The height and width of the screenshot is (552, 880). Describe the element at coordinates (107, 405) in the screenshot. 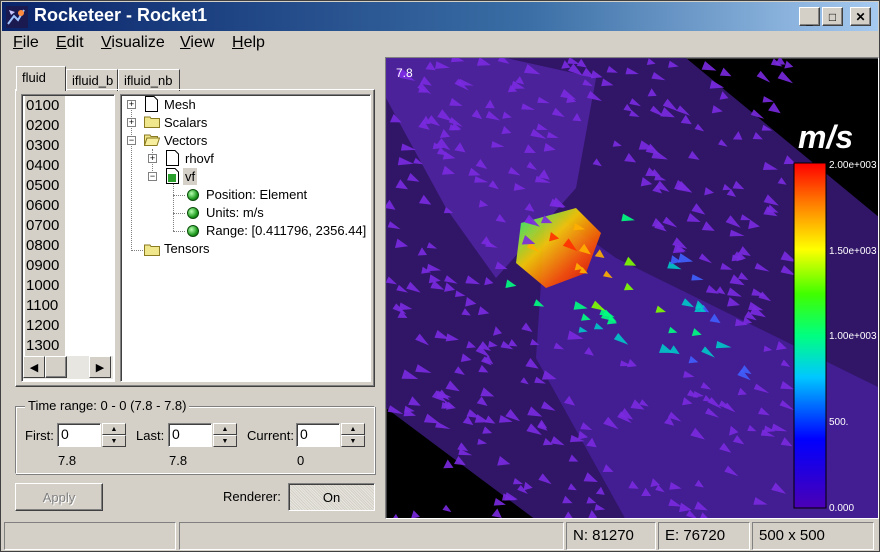

I see `time-range-title: Time range: 0 - 0 (7.8 - 7.8)` at that location.